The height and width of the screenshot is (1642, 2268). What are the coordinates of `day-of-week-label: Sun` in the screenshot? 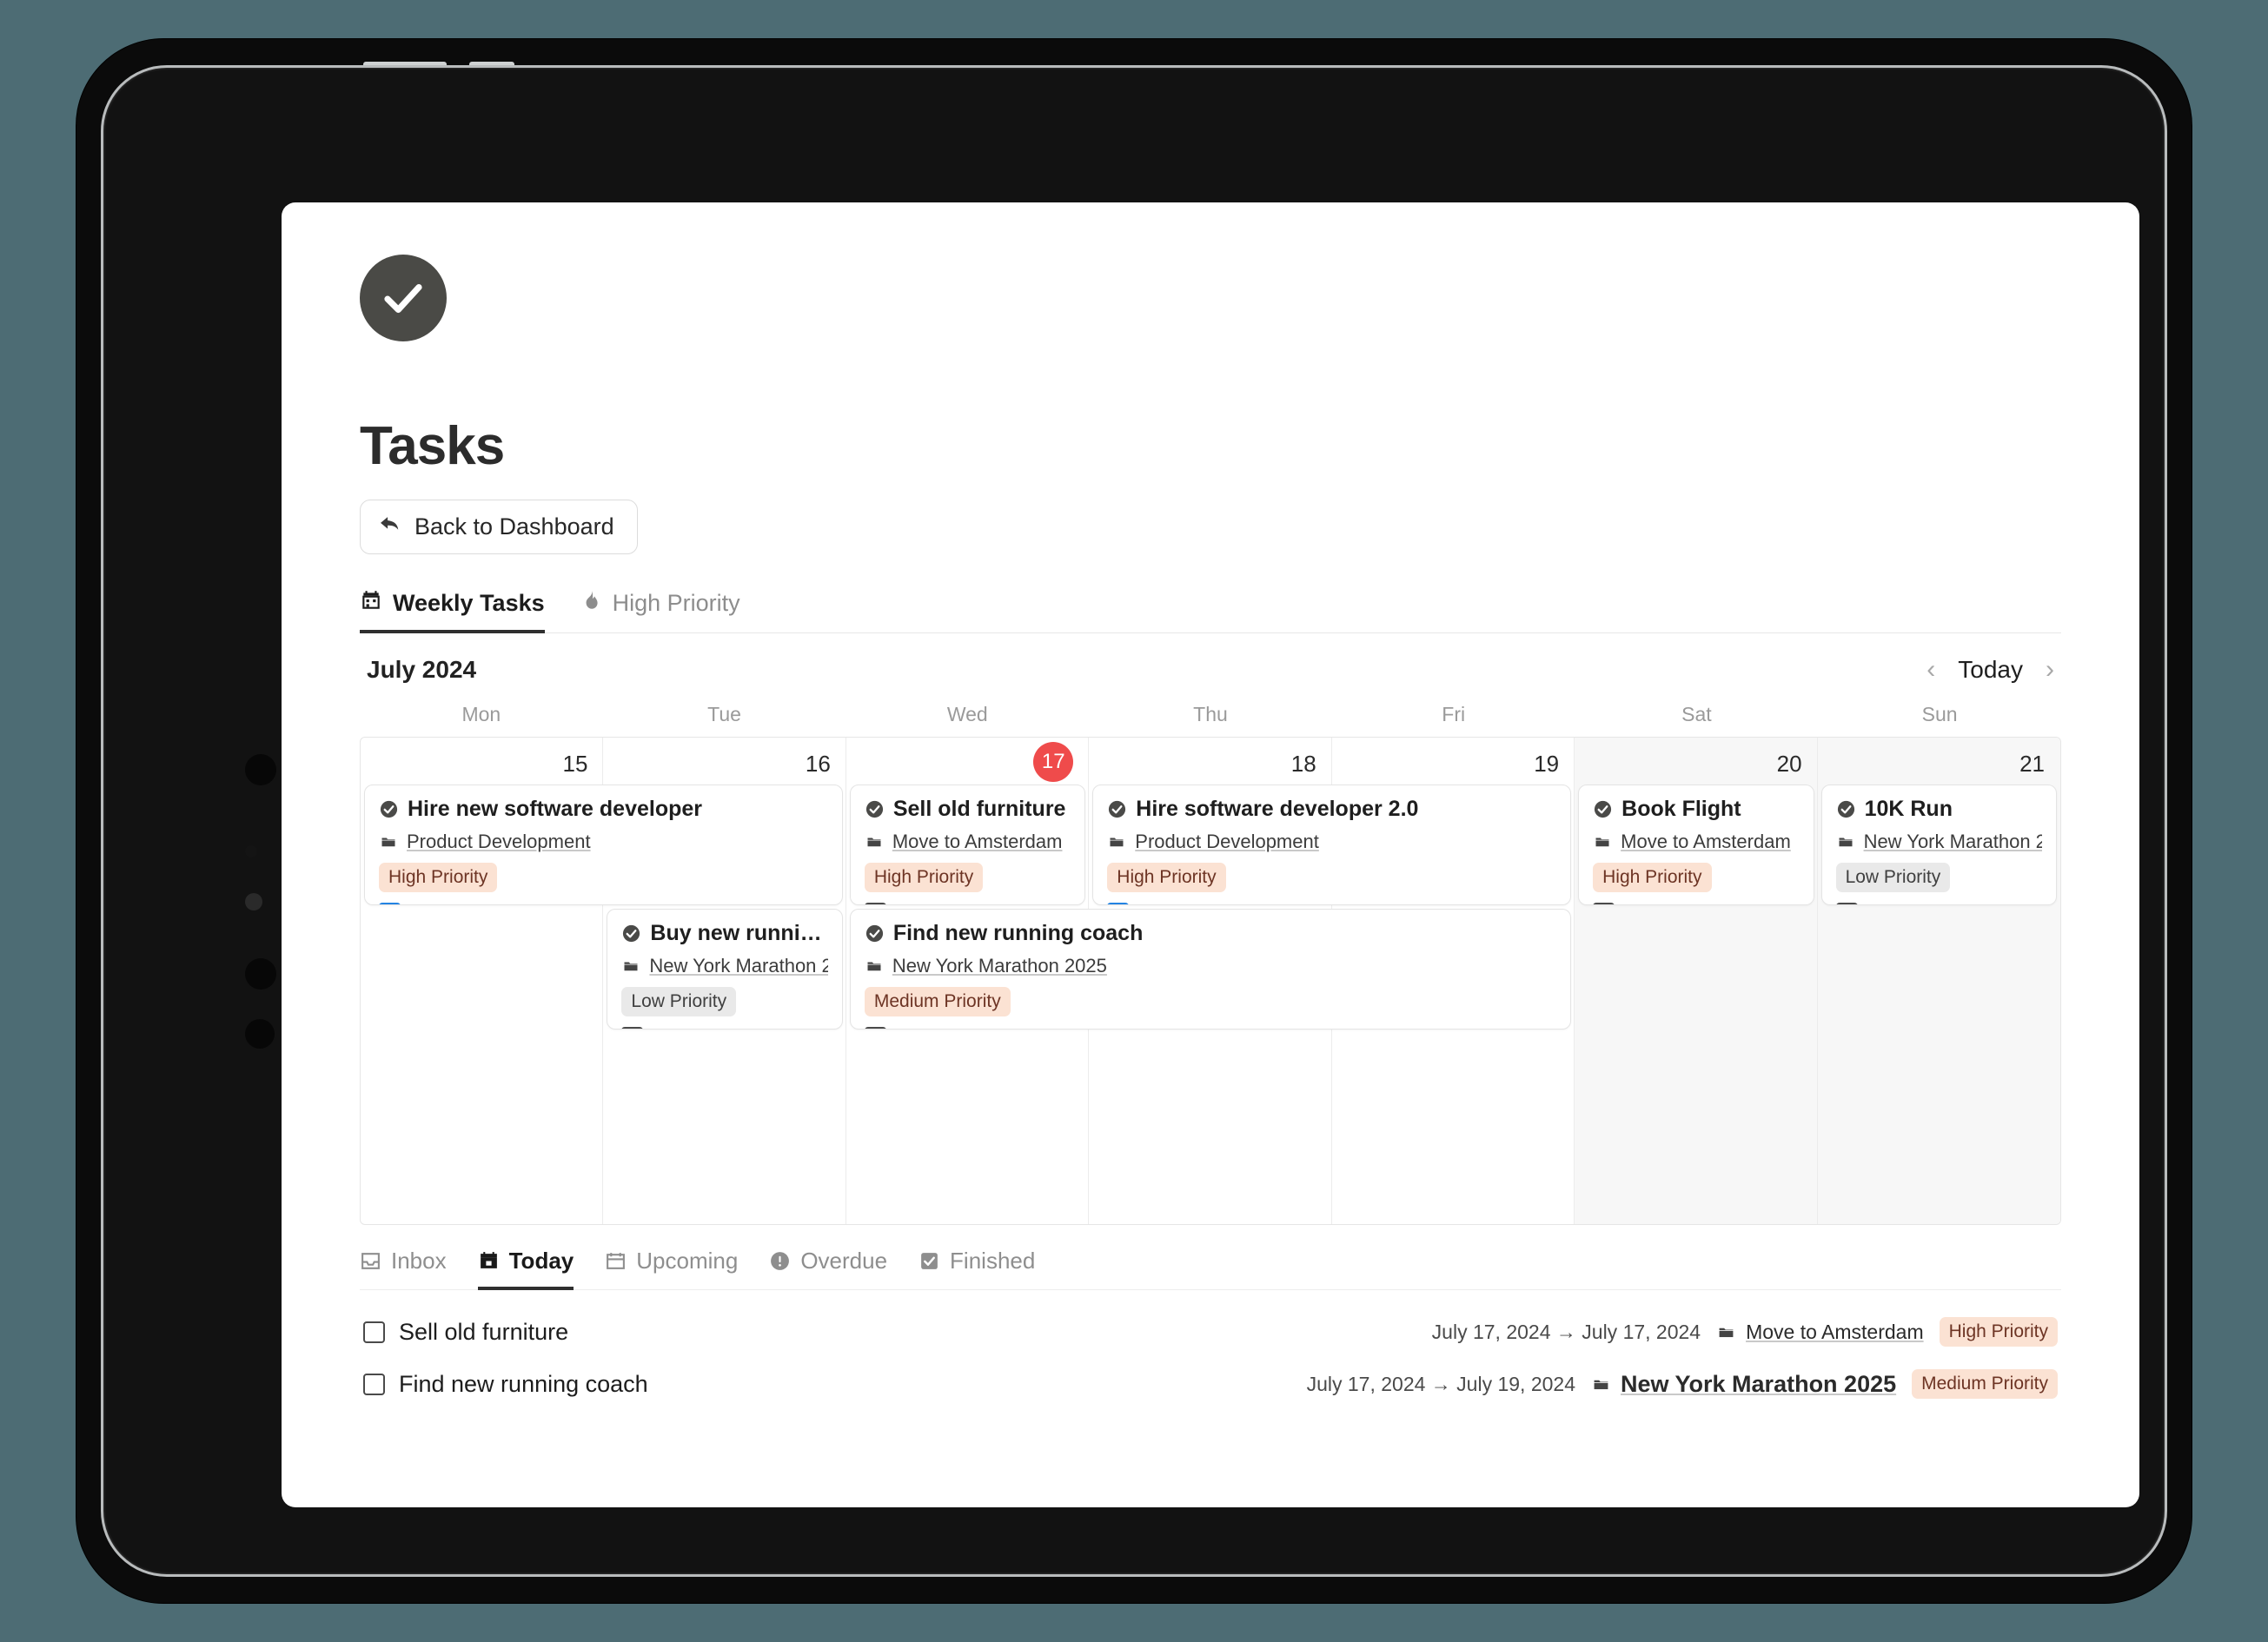 It's located at (1939, 714).